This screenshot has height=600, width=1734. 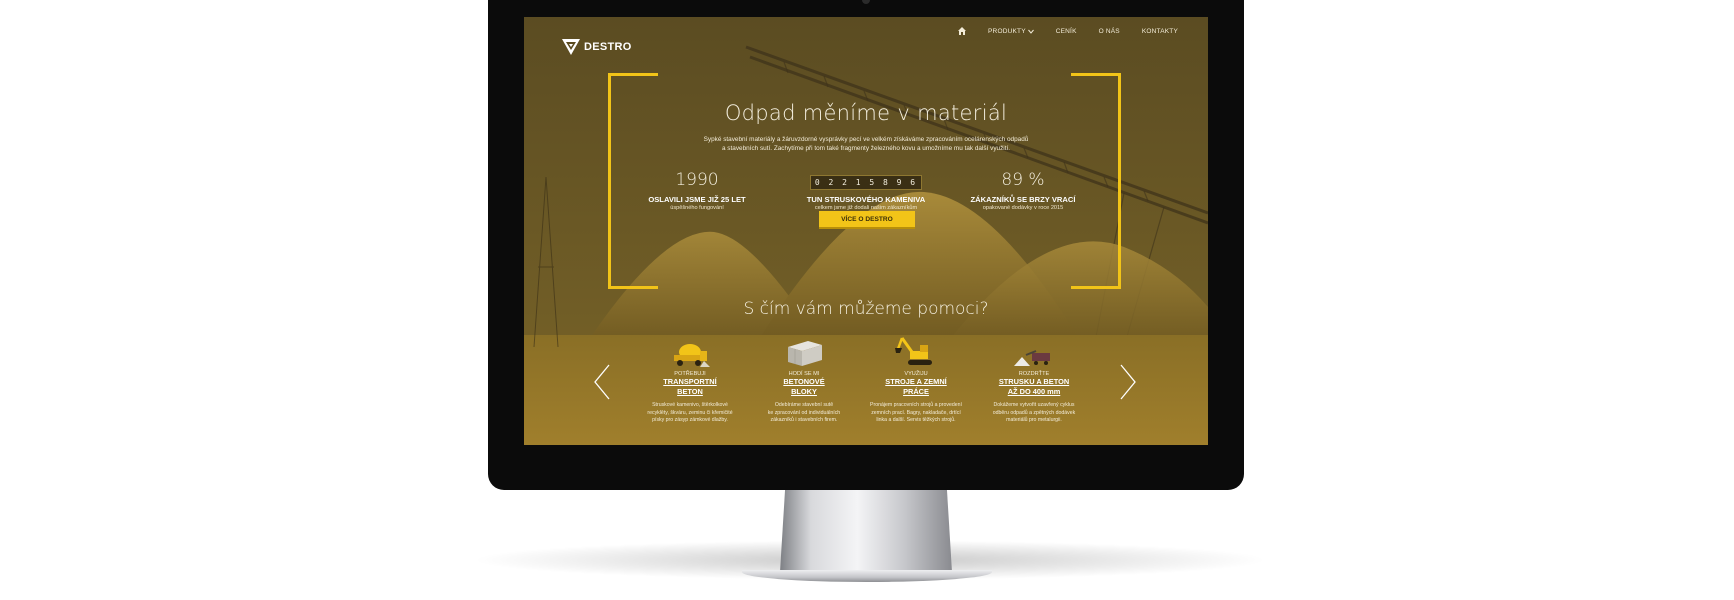 What do you see at coordinates (804, 420) in the screenshot?
I see `service-desc-line: zákazníků i stavebních firem.` at bounding box center [804, 420].